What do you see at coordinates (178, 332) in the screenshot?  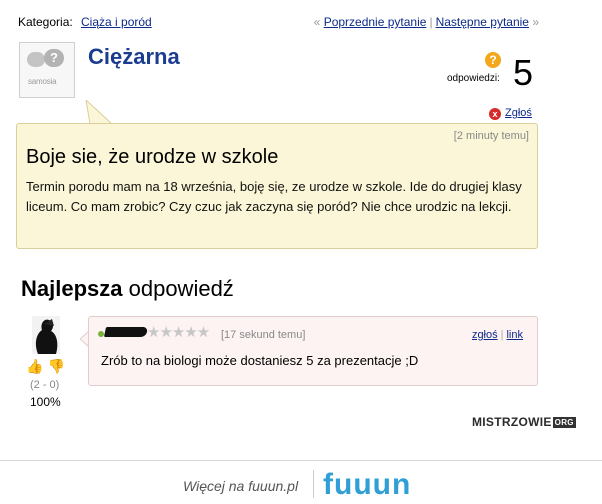 I see `rating-stars: ★★★★★` at bounding box center [178, 332].